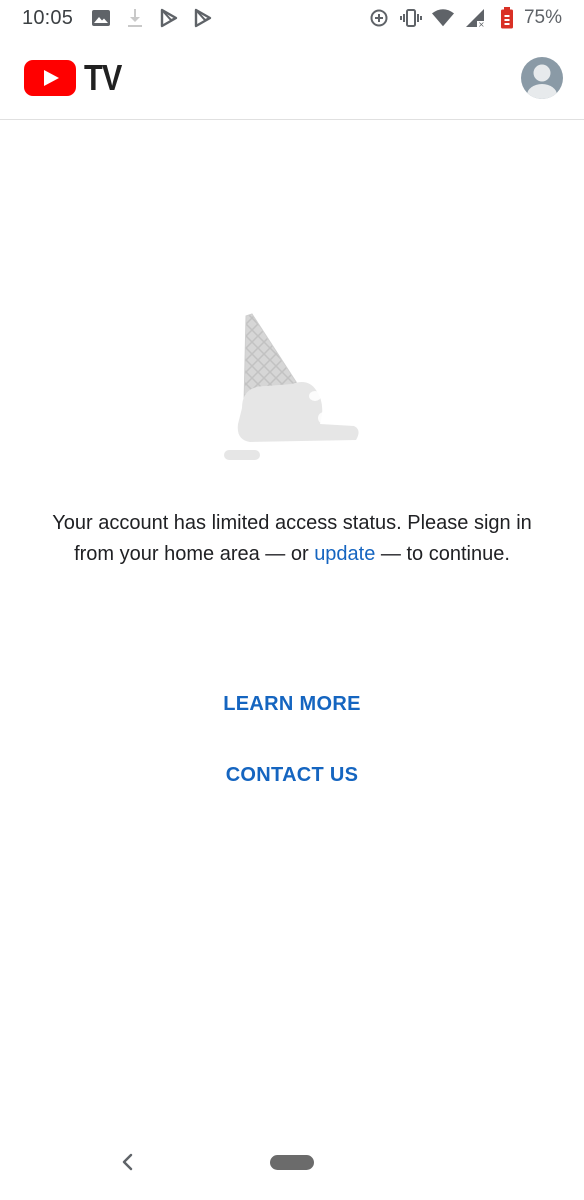 This screenshot has width=584, height=1200. Describe the element at coordinates (292, 775) in the screenshot. I see `contact-us-button: CONTACT US` at that location.